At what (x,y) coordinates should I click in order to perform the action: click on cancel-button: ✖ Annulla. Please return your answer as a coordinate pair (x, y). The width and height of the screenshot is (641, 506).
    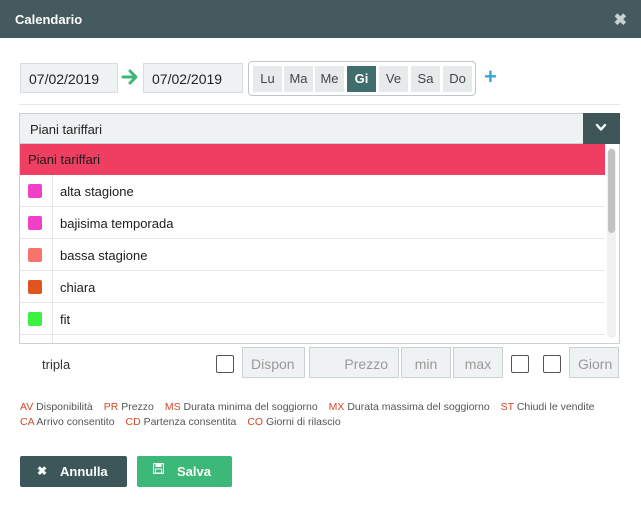
    Looking at the image, I should click on (73, 471).